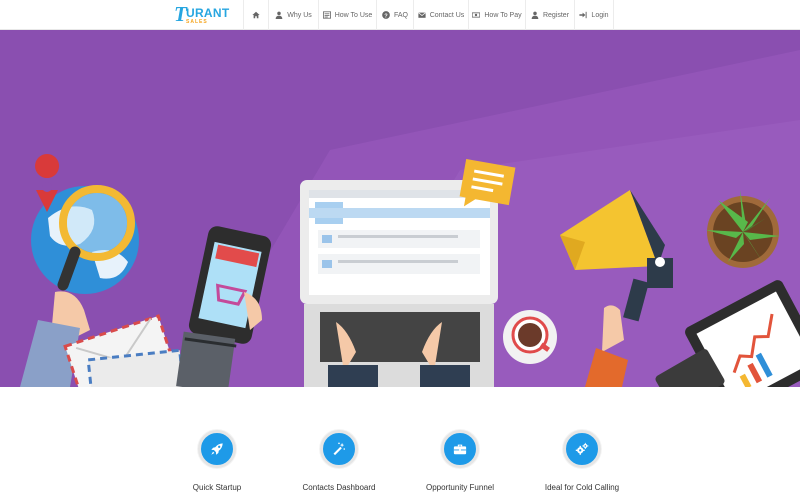  What do you see at coordinates (460, 487) in the screenshot?
I see `feature-label: Opportunity Funnel` at bounding box center [460, 487].